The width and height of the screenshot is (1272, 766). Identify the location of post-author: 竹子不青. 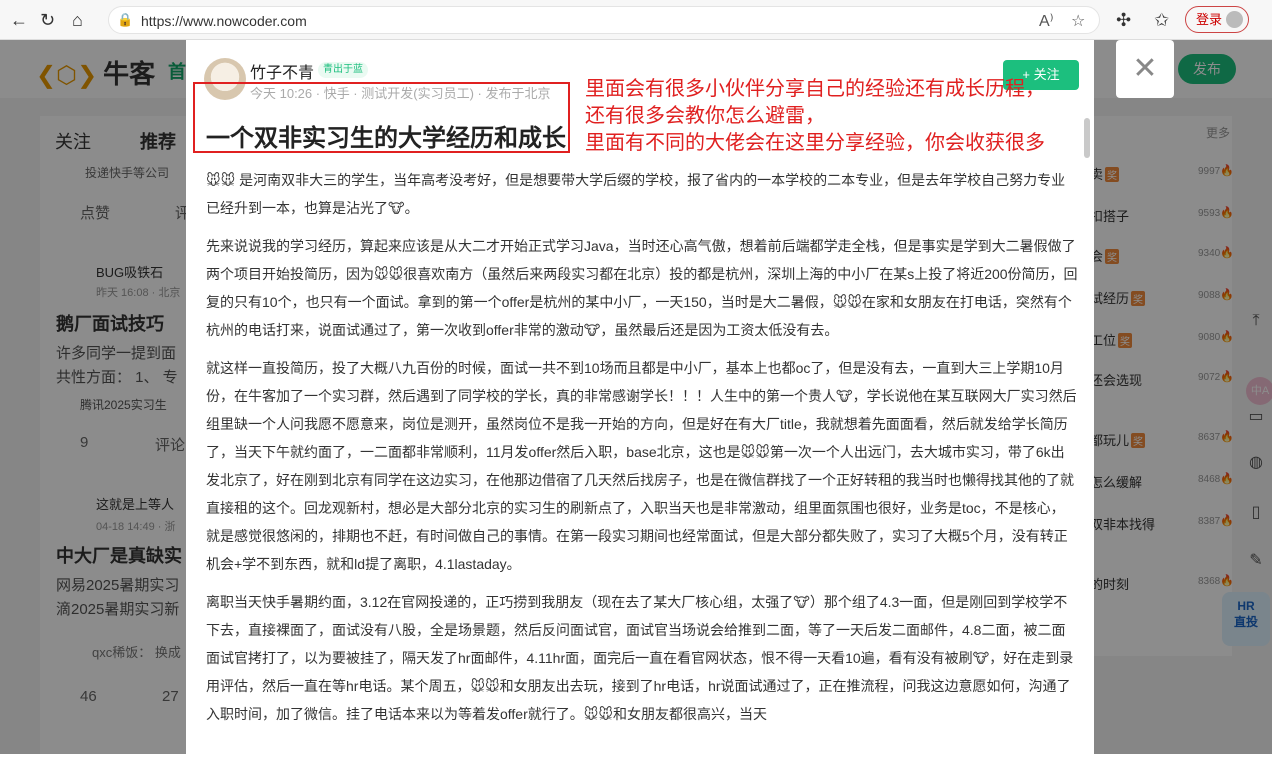
(282, 71).